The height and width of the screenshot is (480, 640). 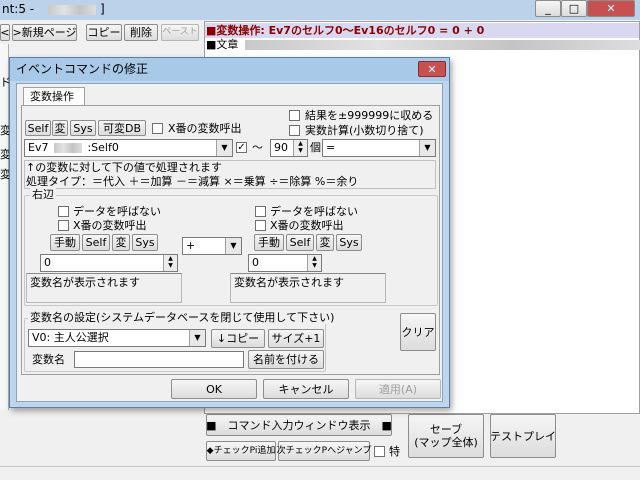 What do you see at coordinates (255, 262) in the screenshot?
I see `right-operand-value: 0` at bounding box center [255, 262].